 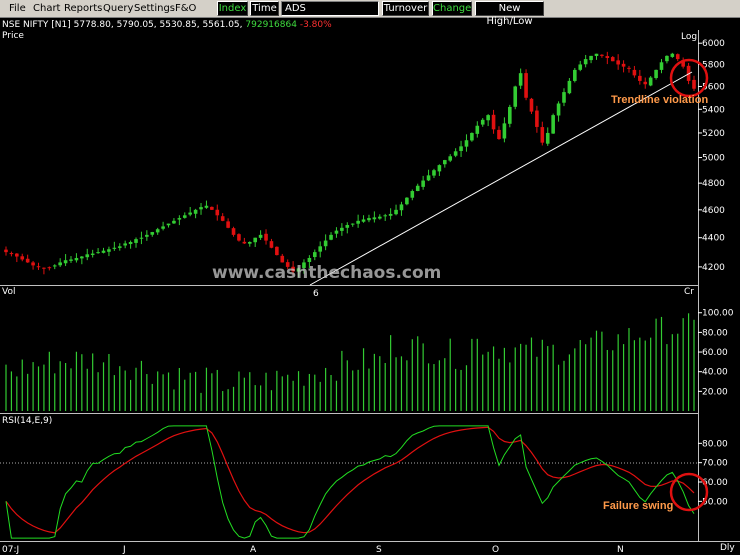 I want to click on volume-tick-label: 80.00, so click(x=715, y=333).